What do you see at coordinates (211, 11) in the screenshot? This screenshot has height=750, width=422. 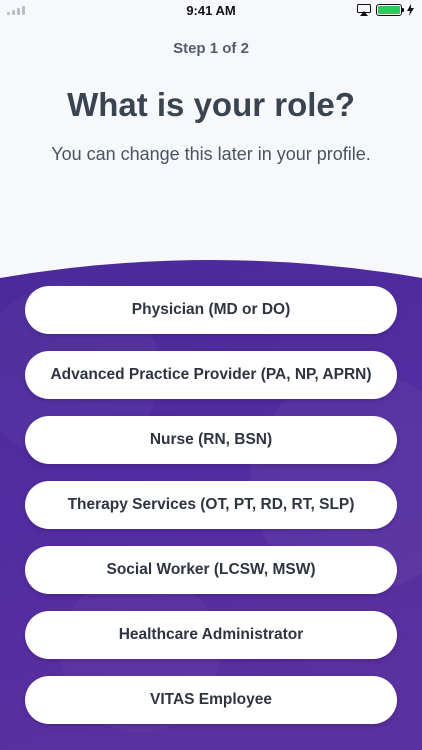 I see `status-bar: 9:41 AM` at bounding box center [211, 11].